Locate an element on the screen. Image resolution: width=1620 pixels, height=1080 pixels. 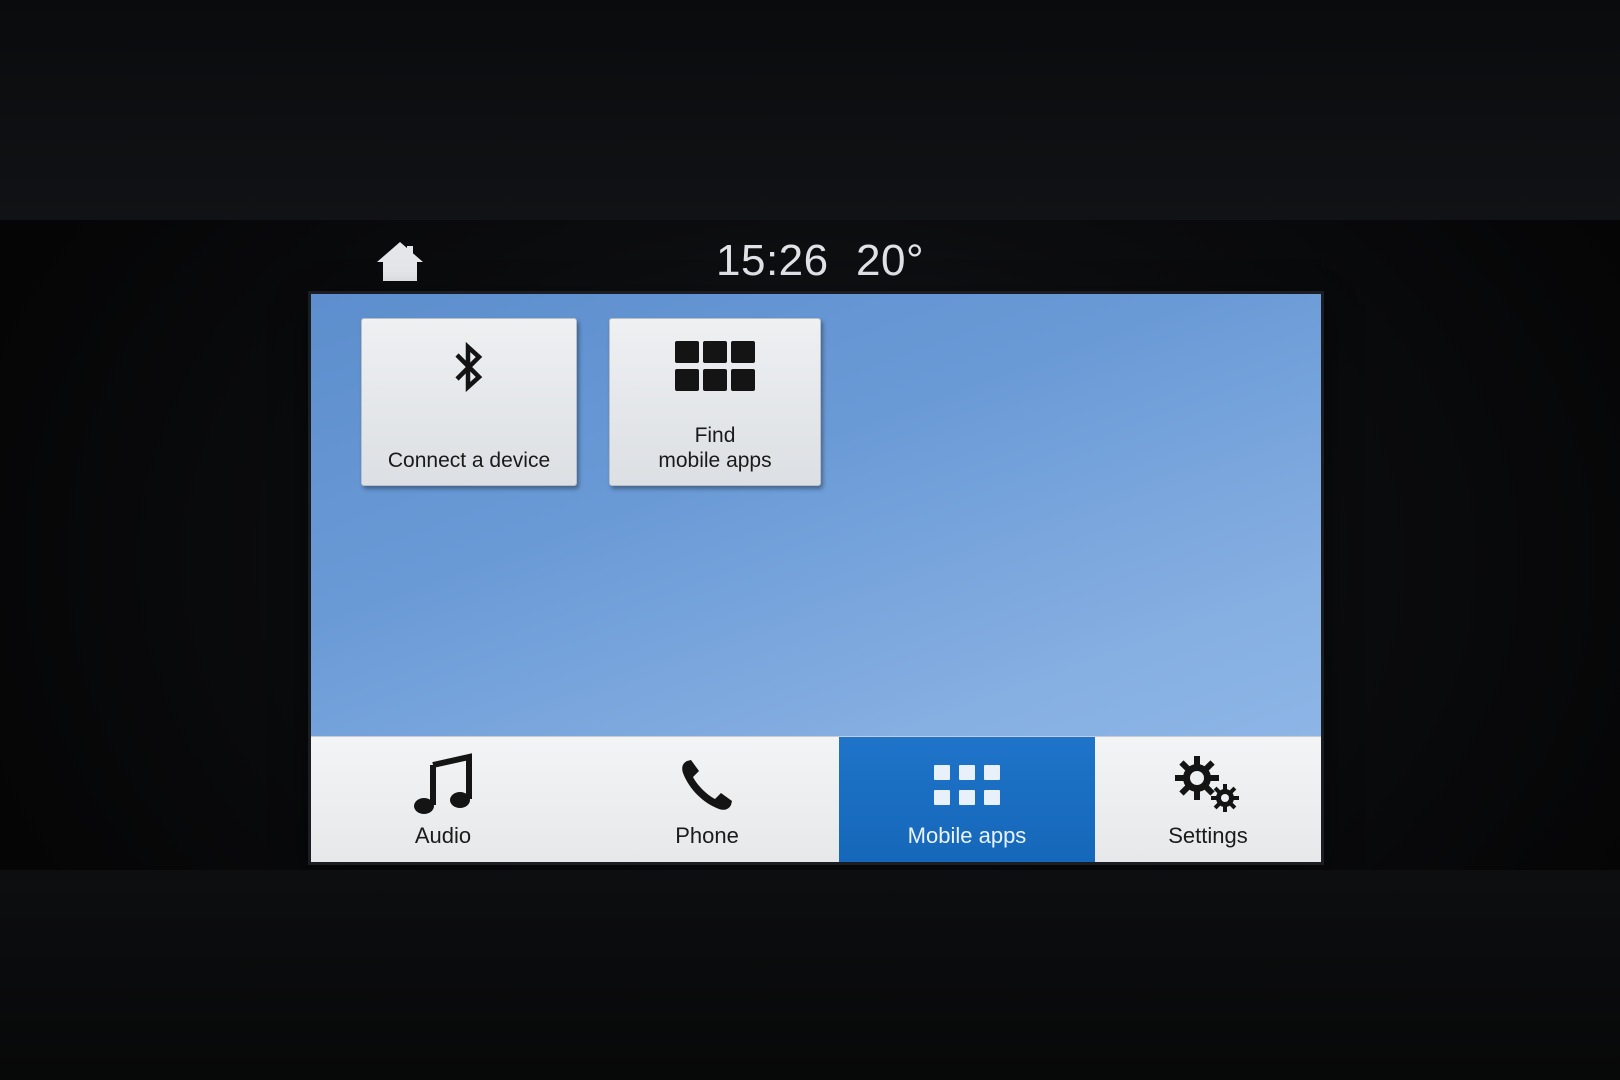
find-mobile-apps-label: Find mobile apps is located at coordinates (715, 448).